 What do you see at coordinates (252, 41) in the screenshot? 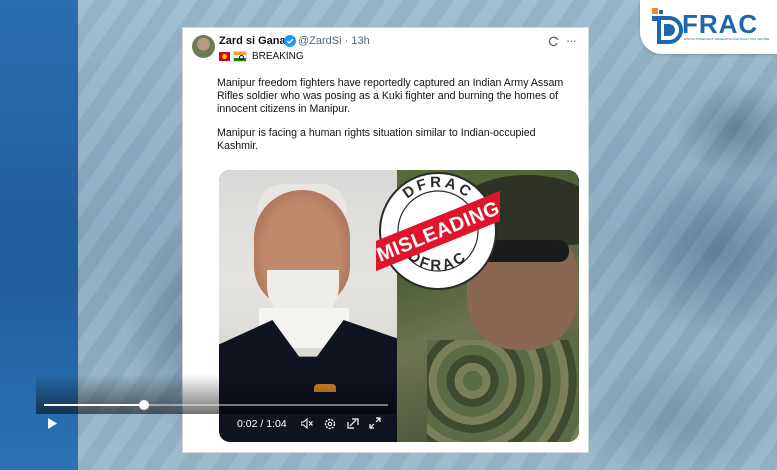
I see `display-name: Zard si Gana` at bounding box center [252, 41].